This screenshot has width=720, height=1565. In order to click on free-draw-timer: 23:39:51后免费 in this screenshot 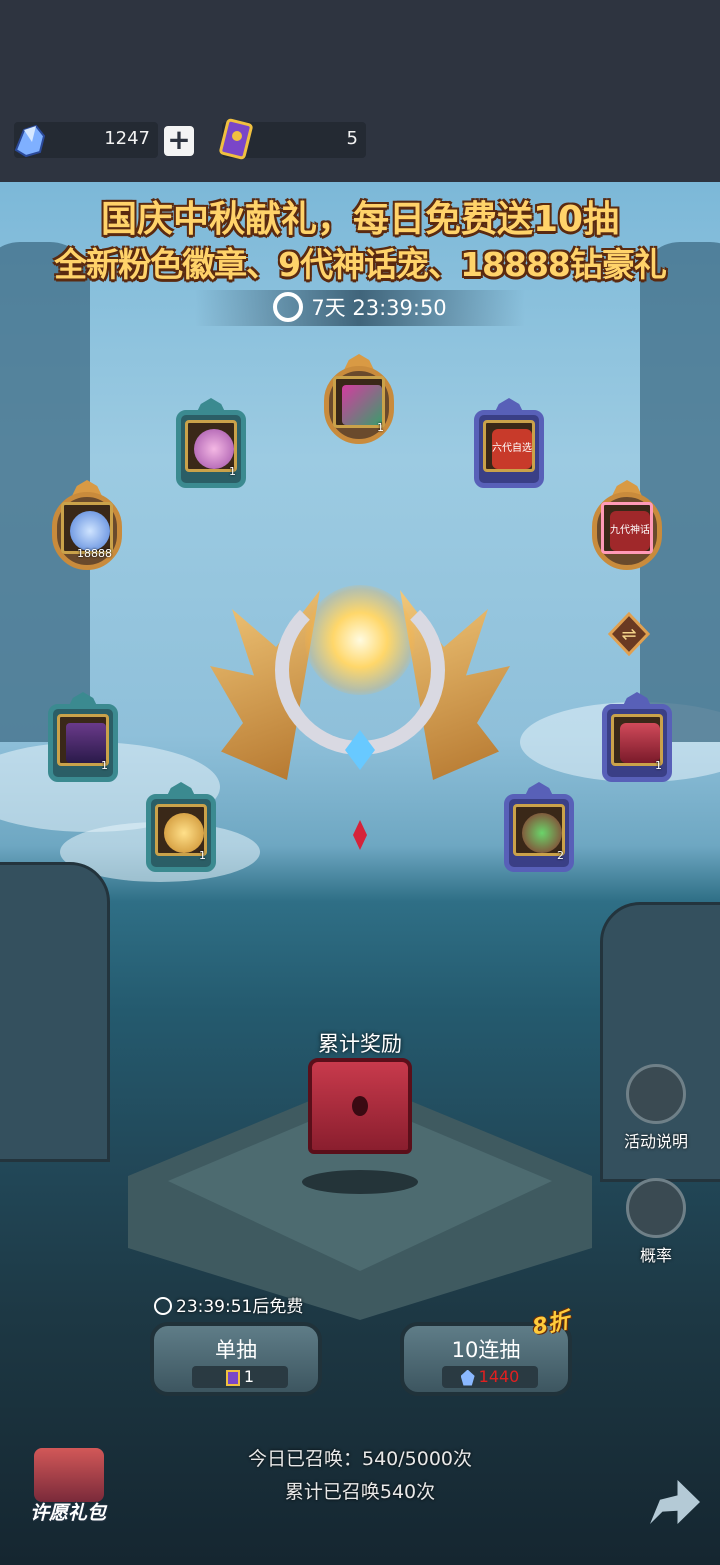, I will do `click(228, 1304)`.